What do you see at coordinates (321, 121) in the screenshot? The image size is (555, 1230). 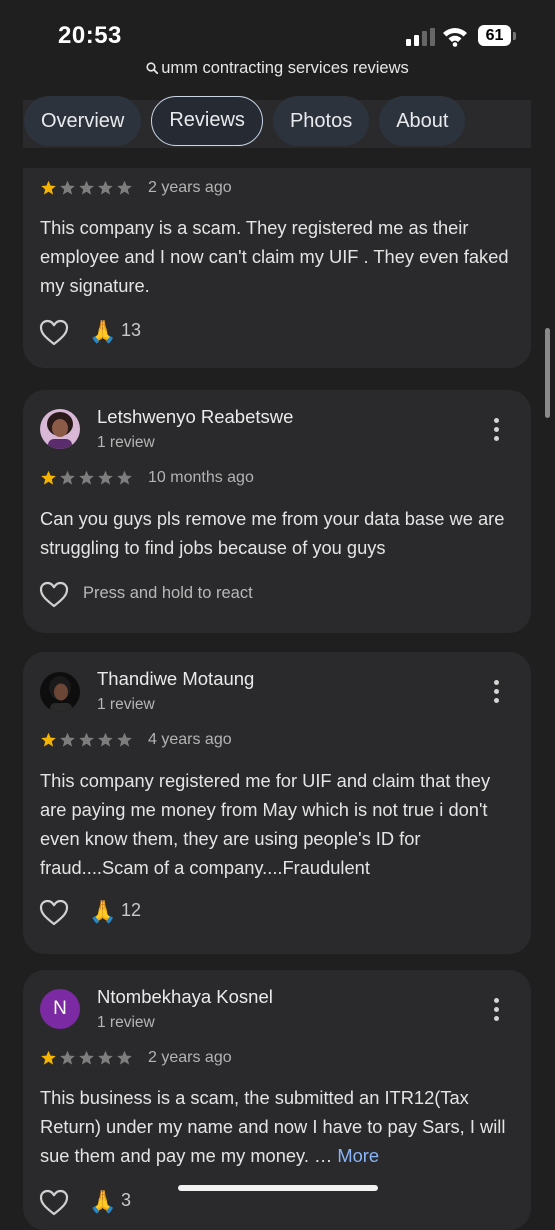 I see `tab-photos: Photos` at bounding box center [321, 121].